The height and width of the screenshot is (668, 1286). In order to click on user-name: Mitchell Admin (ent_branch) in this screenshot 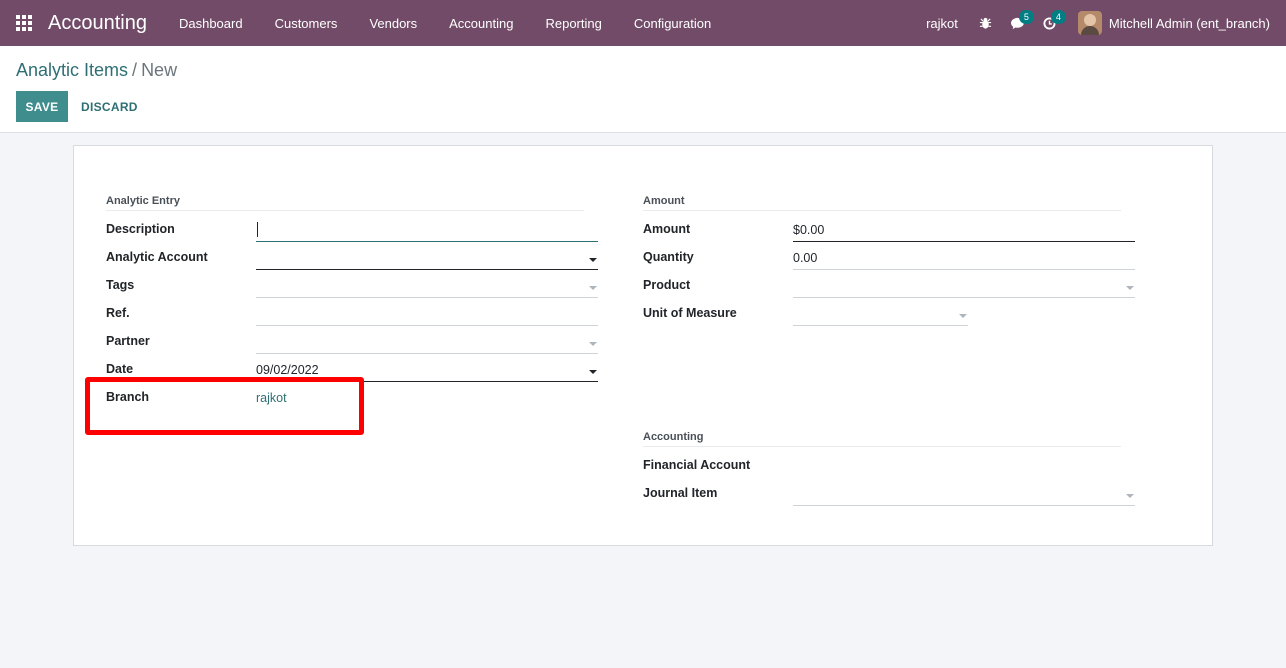, I will do `click(1189, 23)`.